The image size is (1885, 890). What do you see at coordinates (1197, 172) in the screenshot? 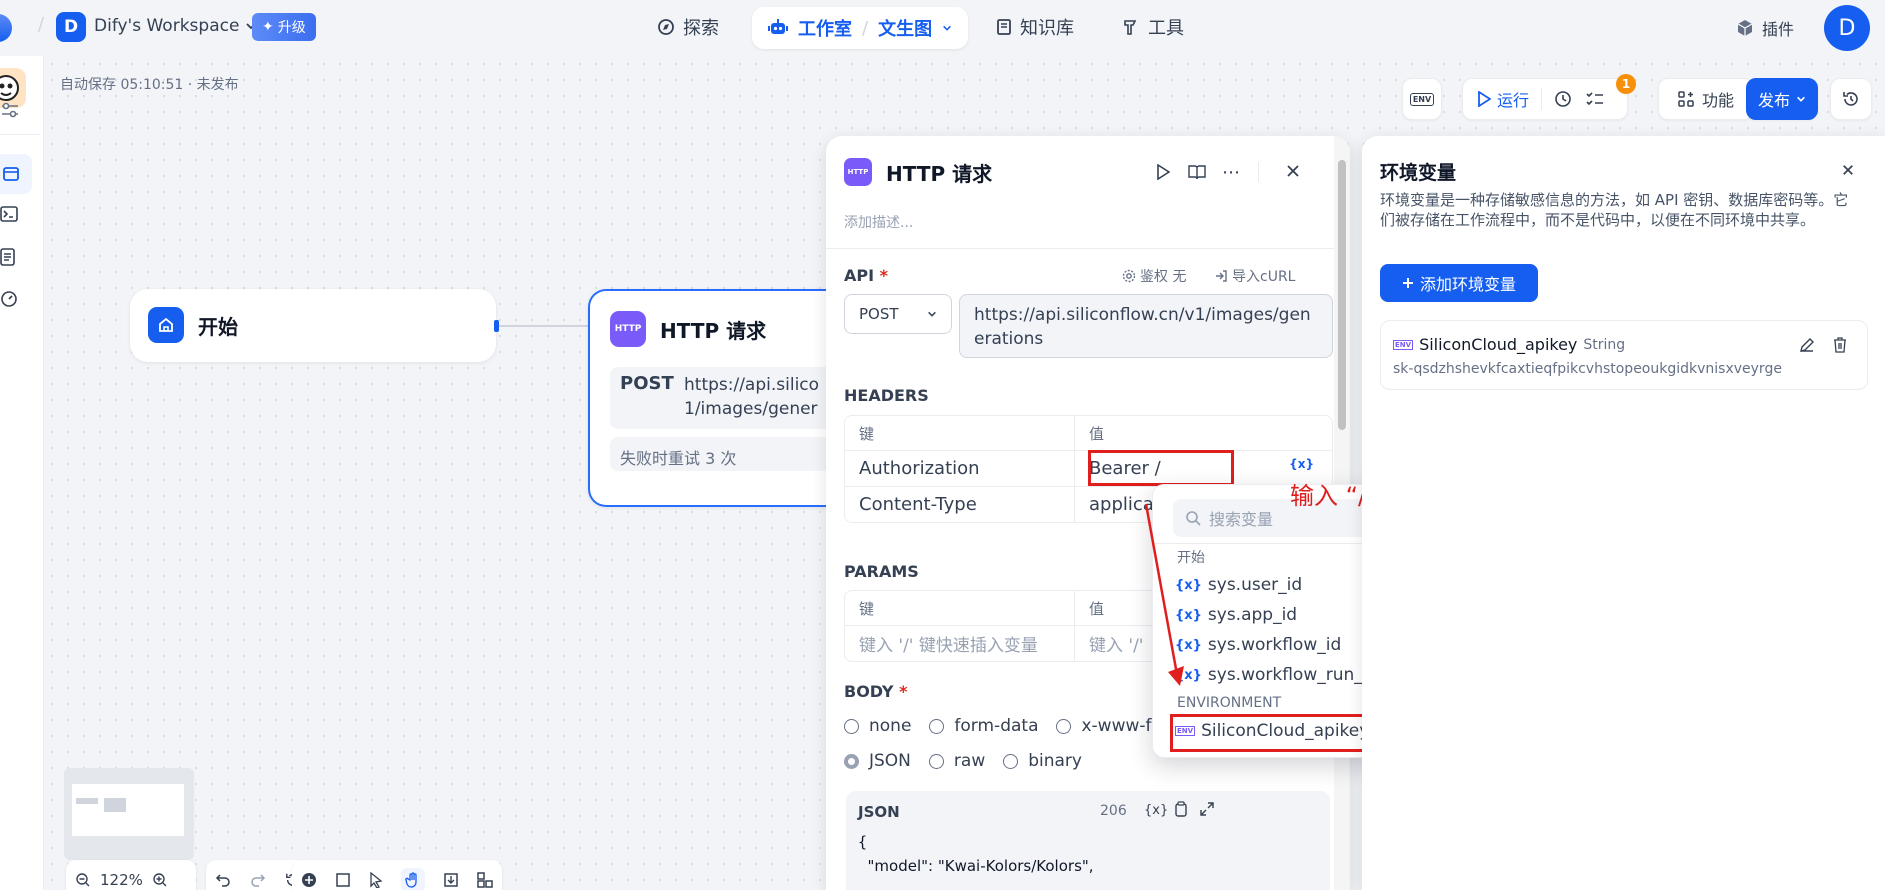
I see `book-open-icon` at bounding box center [1197, 172].